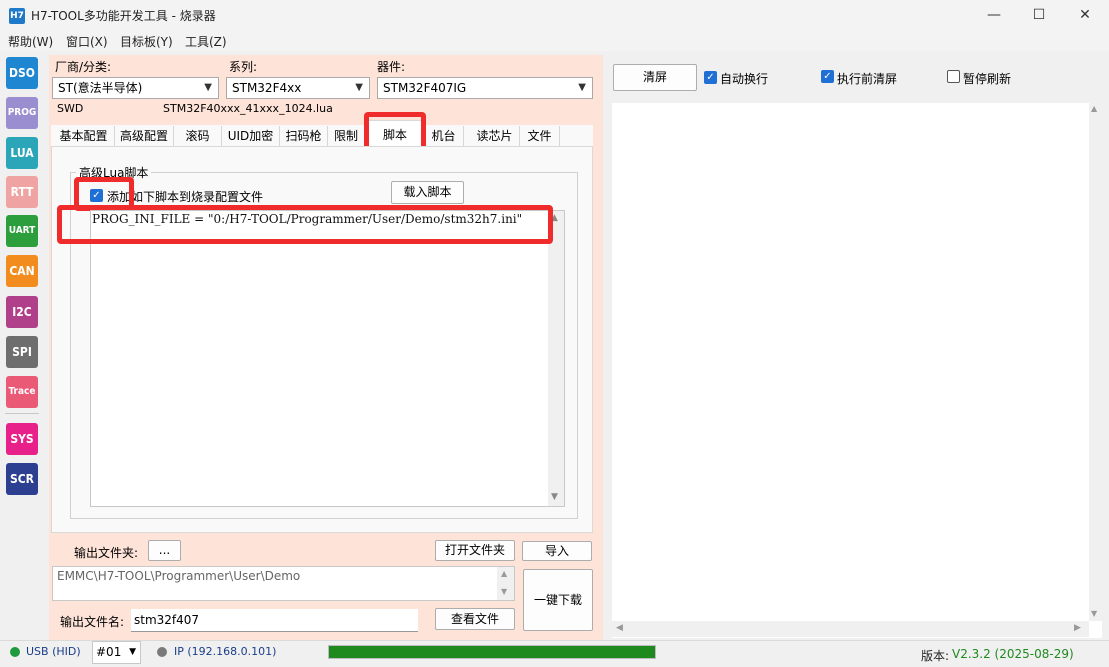 Image resolution: width=1109 pixels, height=667 pixels. What do you see at coordinates (251, 136) in the screenshot?
I see `tab-uid-encrypt: UID加密` at bounding box center [251, 136].